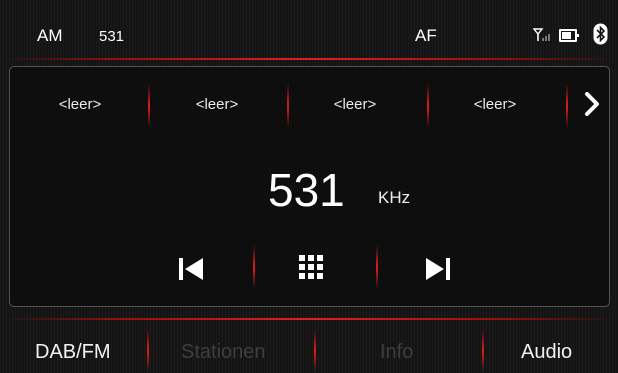 The width and height of the screenshot is (618, 373). What do you see at coordinates (569, 35) in the screenshot?
I see `battery-icon` at bounding box center [569, 35].